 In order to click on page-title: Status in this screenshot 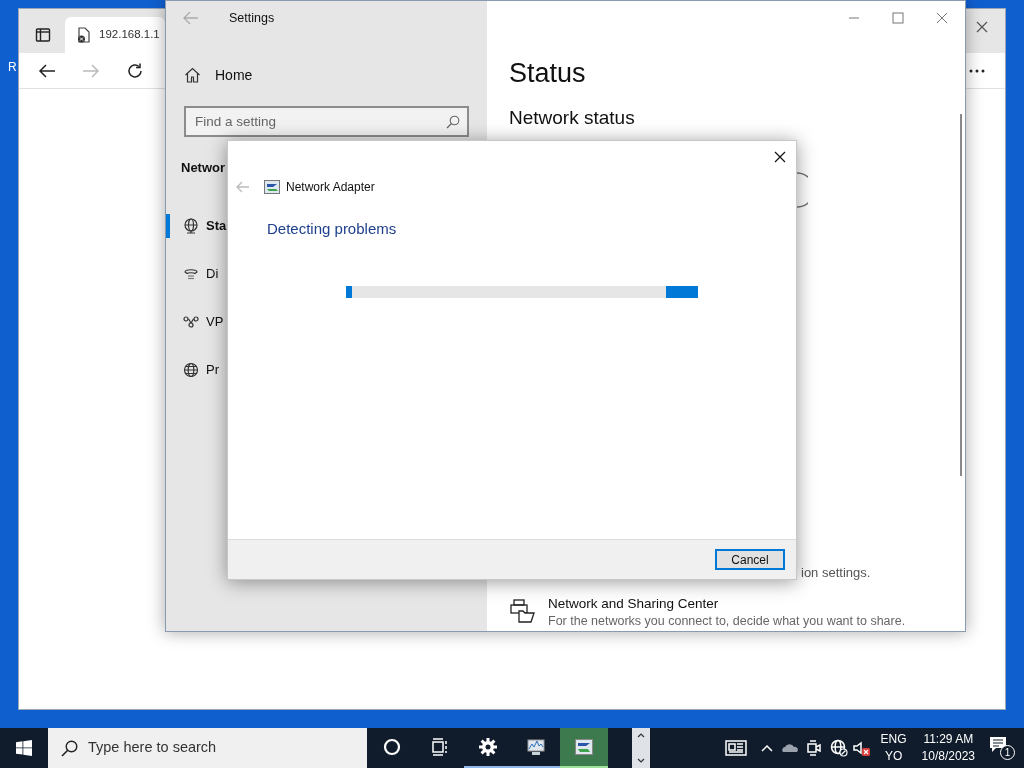, I will do `click(547, 73)`.